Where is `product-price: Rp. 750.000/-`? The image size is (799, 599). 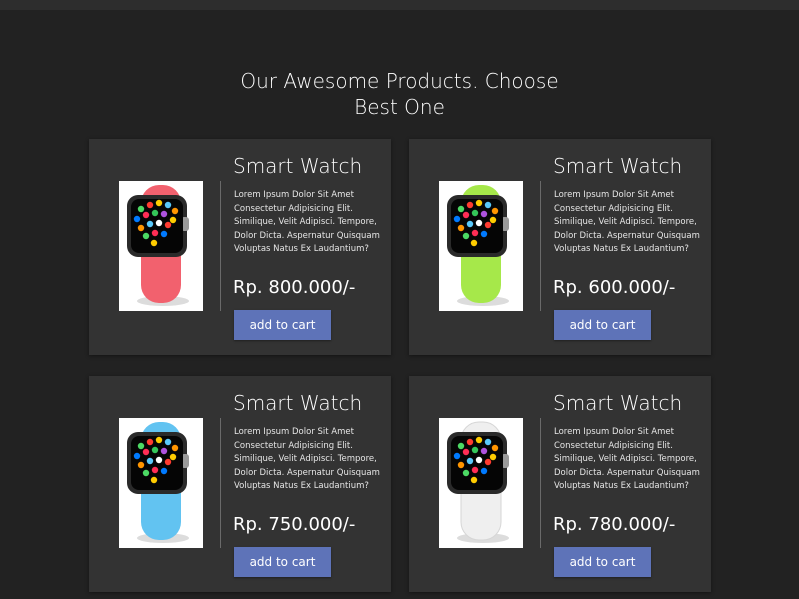
product-price: Rp. 750.000/- is located at coordinates (294, 524).